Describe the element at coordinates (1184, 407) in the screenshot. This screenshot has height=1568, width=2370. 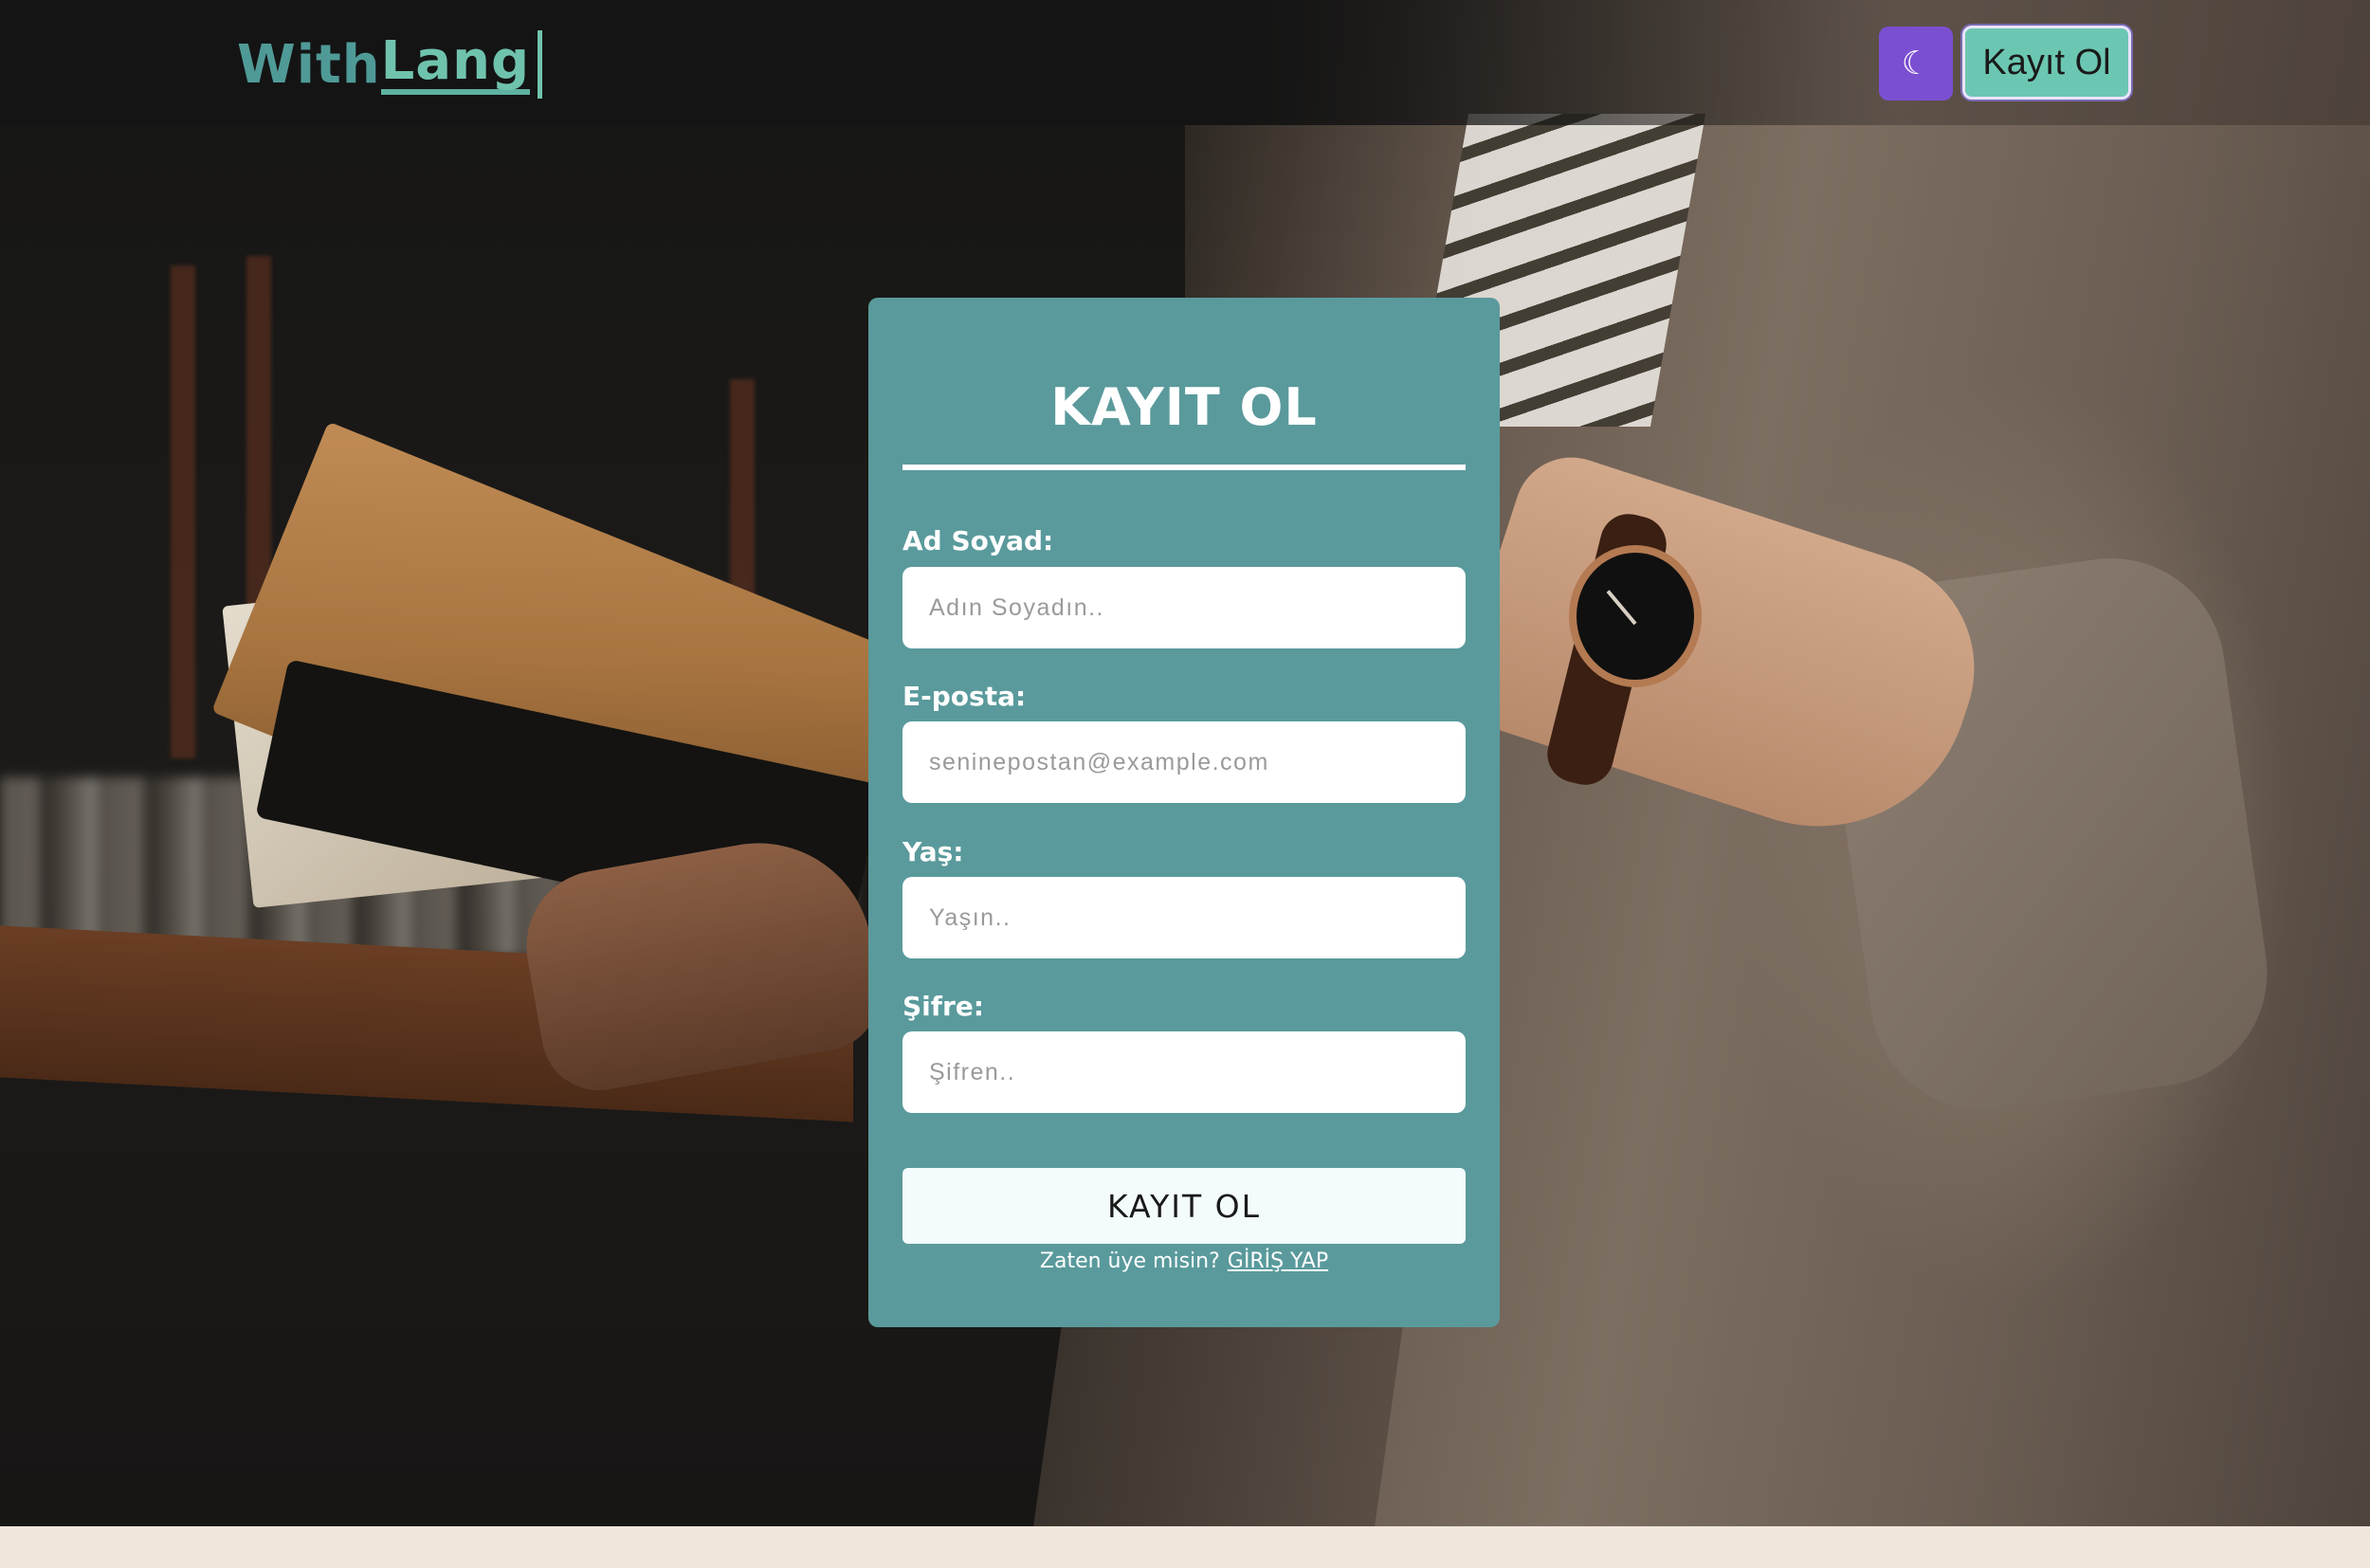
I see `form-title: KAYIT OL` at that location.